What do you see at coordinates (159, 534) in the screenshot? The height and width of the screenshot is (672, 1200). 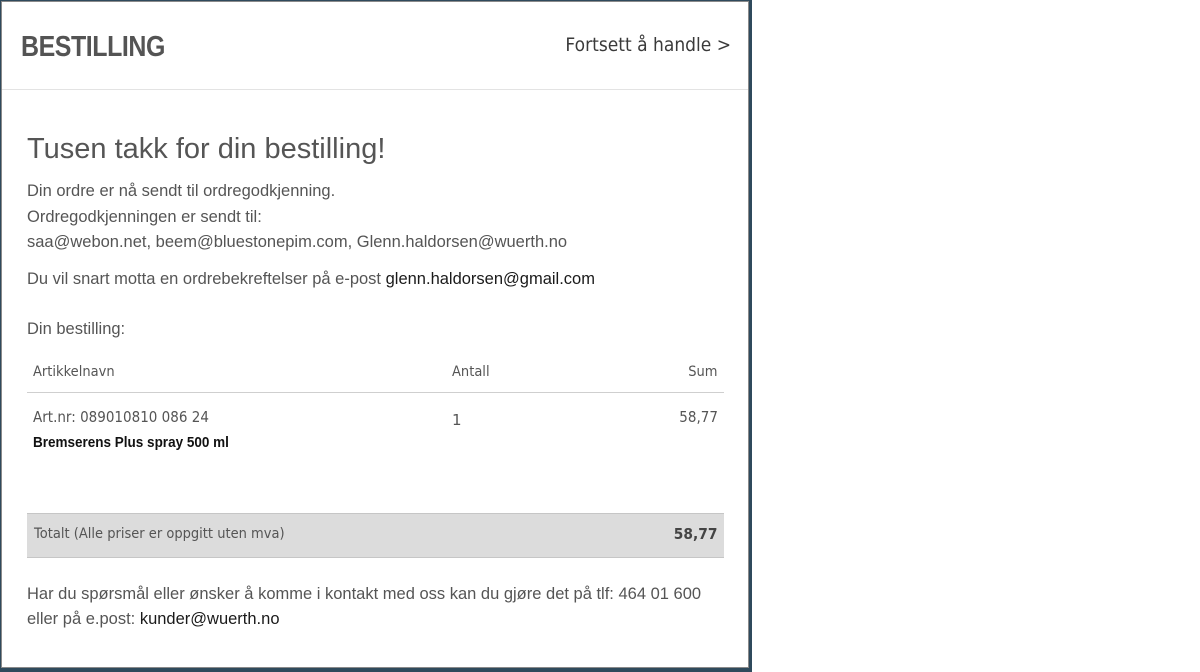 I see `total-label: Totalt (Alle priser er oppgitt uten mva)` at bounding box center [159, 534].